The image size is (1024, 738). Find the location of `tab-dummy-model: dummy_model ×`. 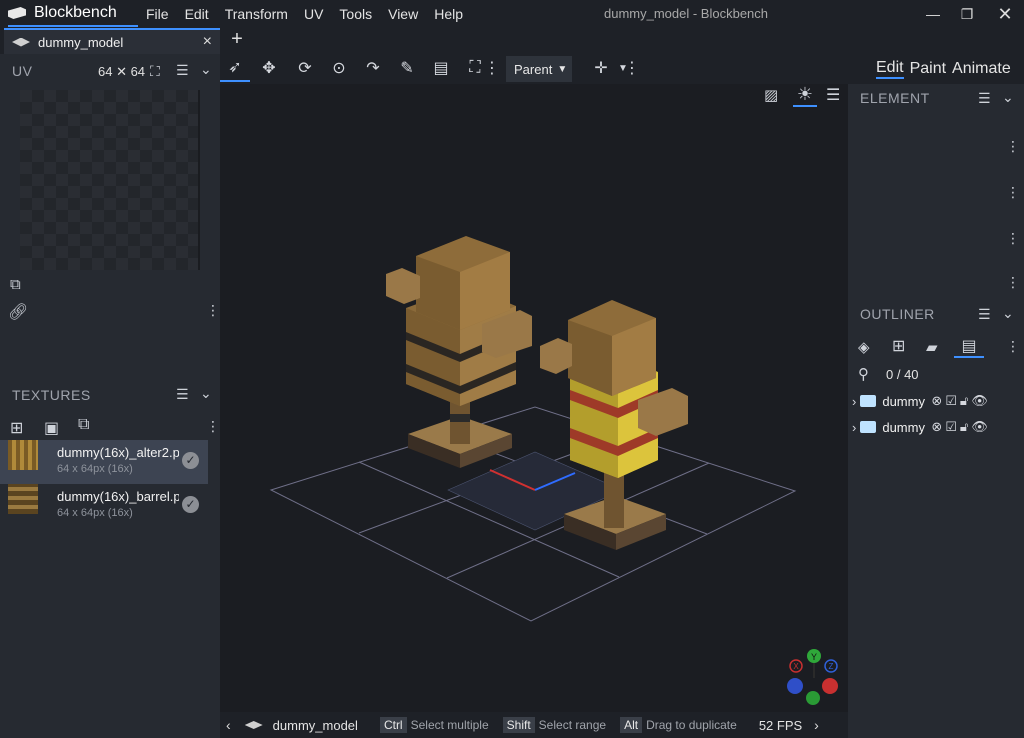

tab-dummy-model: dummy_model × is located at coordinates (112, 41).